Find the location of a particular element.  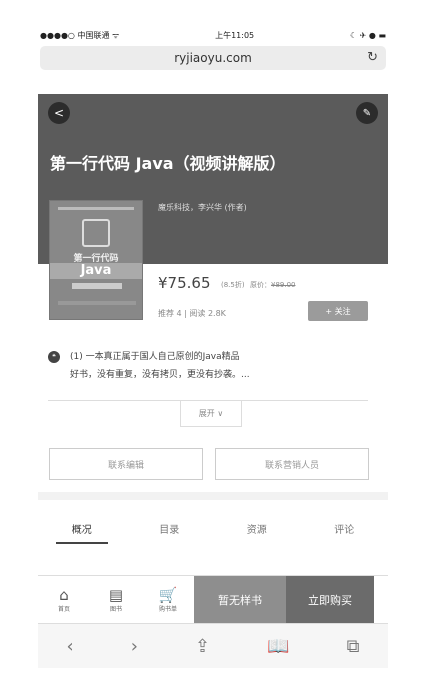

tabs-icon: ⧉ is located at coordinates (353, 646).